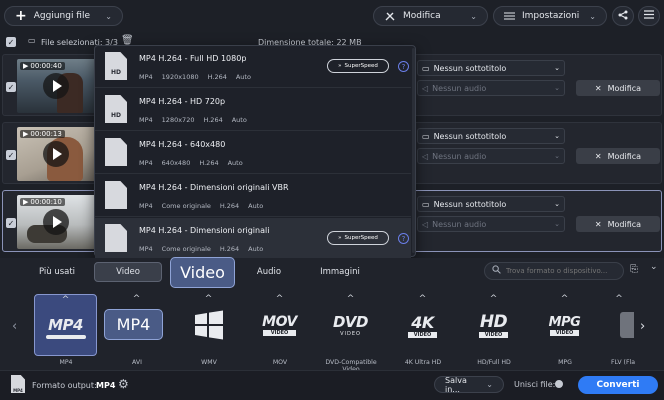 This screenshot has width=664, height=400. Describe the element at coordinates (133, 324) in the screenshot. I see `format-tooltip: MP4` at that location.